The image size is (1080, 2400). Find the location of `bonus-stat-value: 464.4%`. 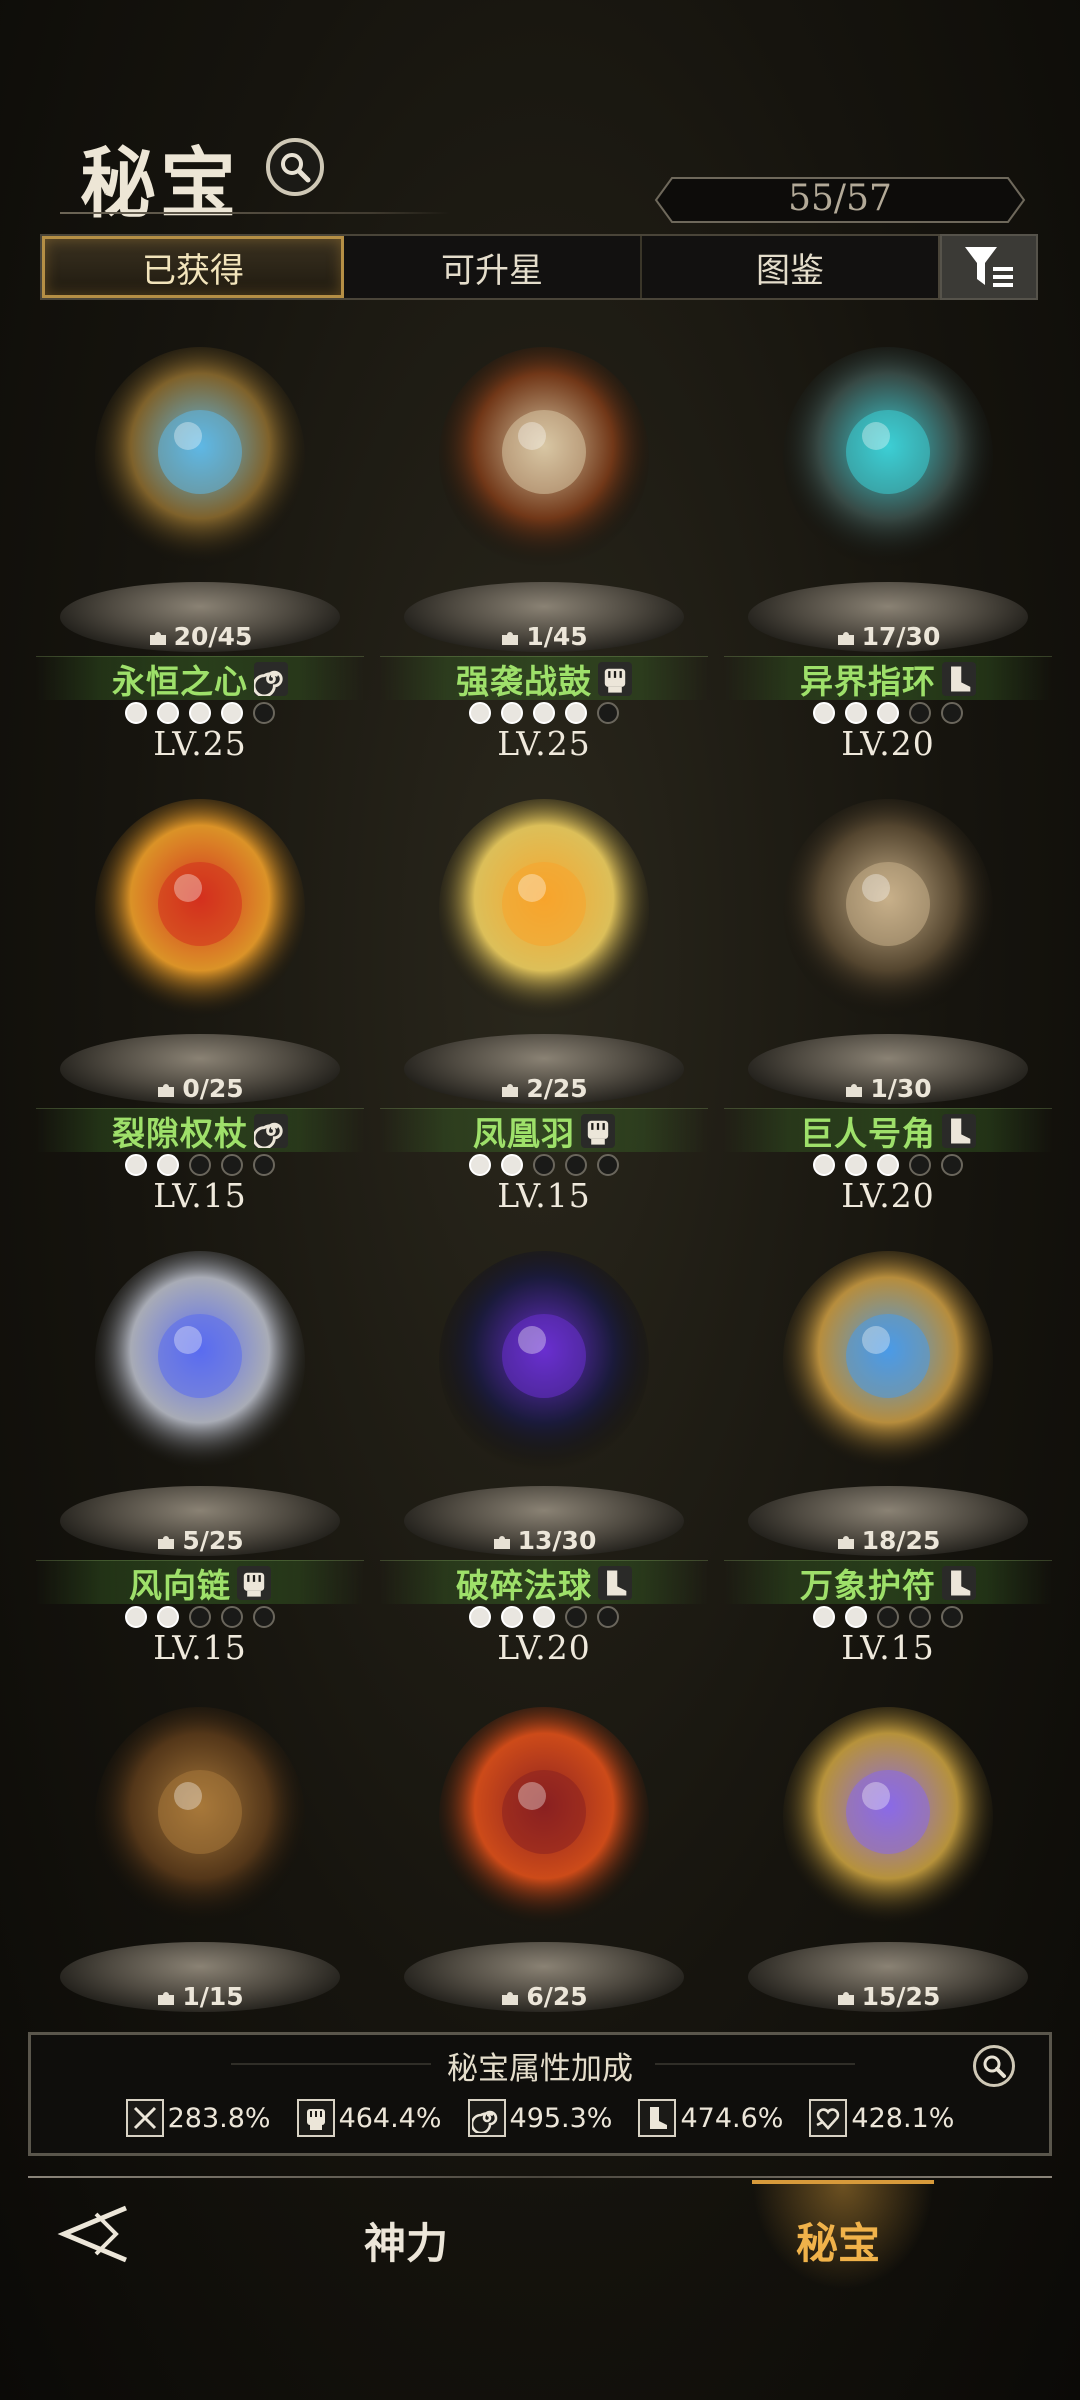

bonus-stat-value: 464.4% is located at coordinates (390, 2118).